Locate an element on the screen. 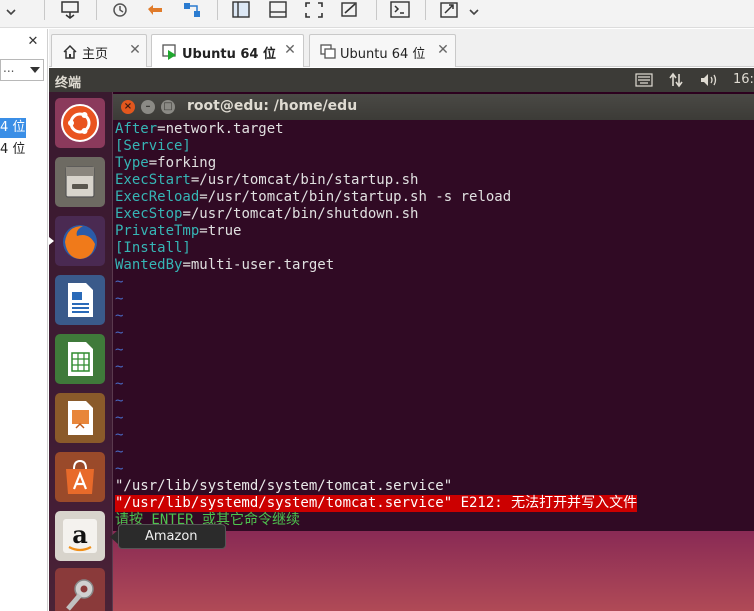 The width and height of the screenshot is (754, 611). active-app-title: 终端 is located at coordinates (68, 83).